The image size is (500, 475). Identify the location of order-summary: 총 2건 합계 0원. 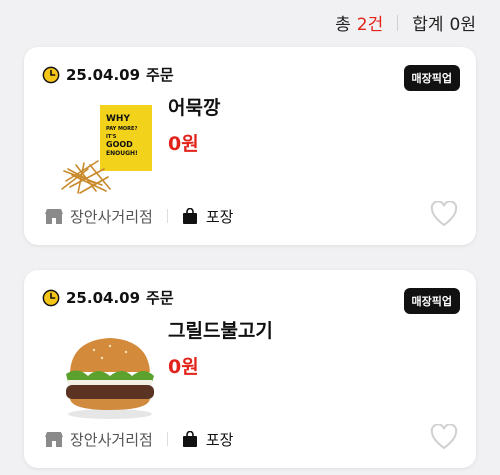
(405, 22).